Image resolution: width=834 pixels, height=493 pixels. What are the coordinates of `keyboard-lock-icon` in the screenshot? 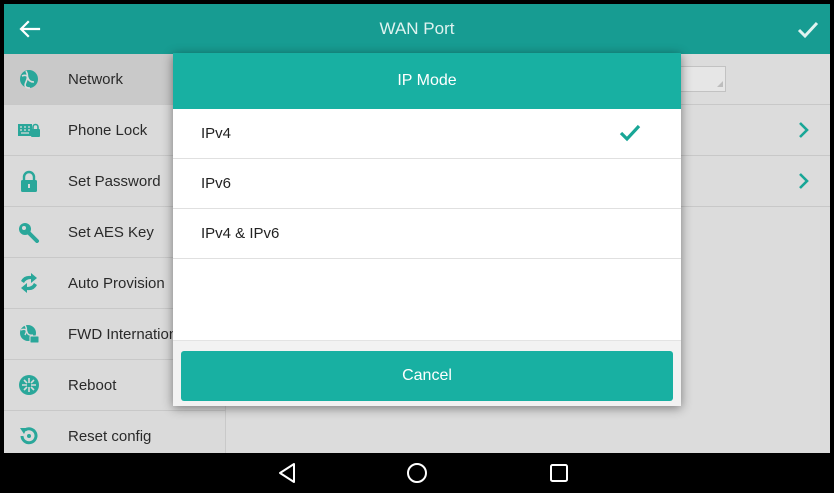 It's located at (29, 130).